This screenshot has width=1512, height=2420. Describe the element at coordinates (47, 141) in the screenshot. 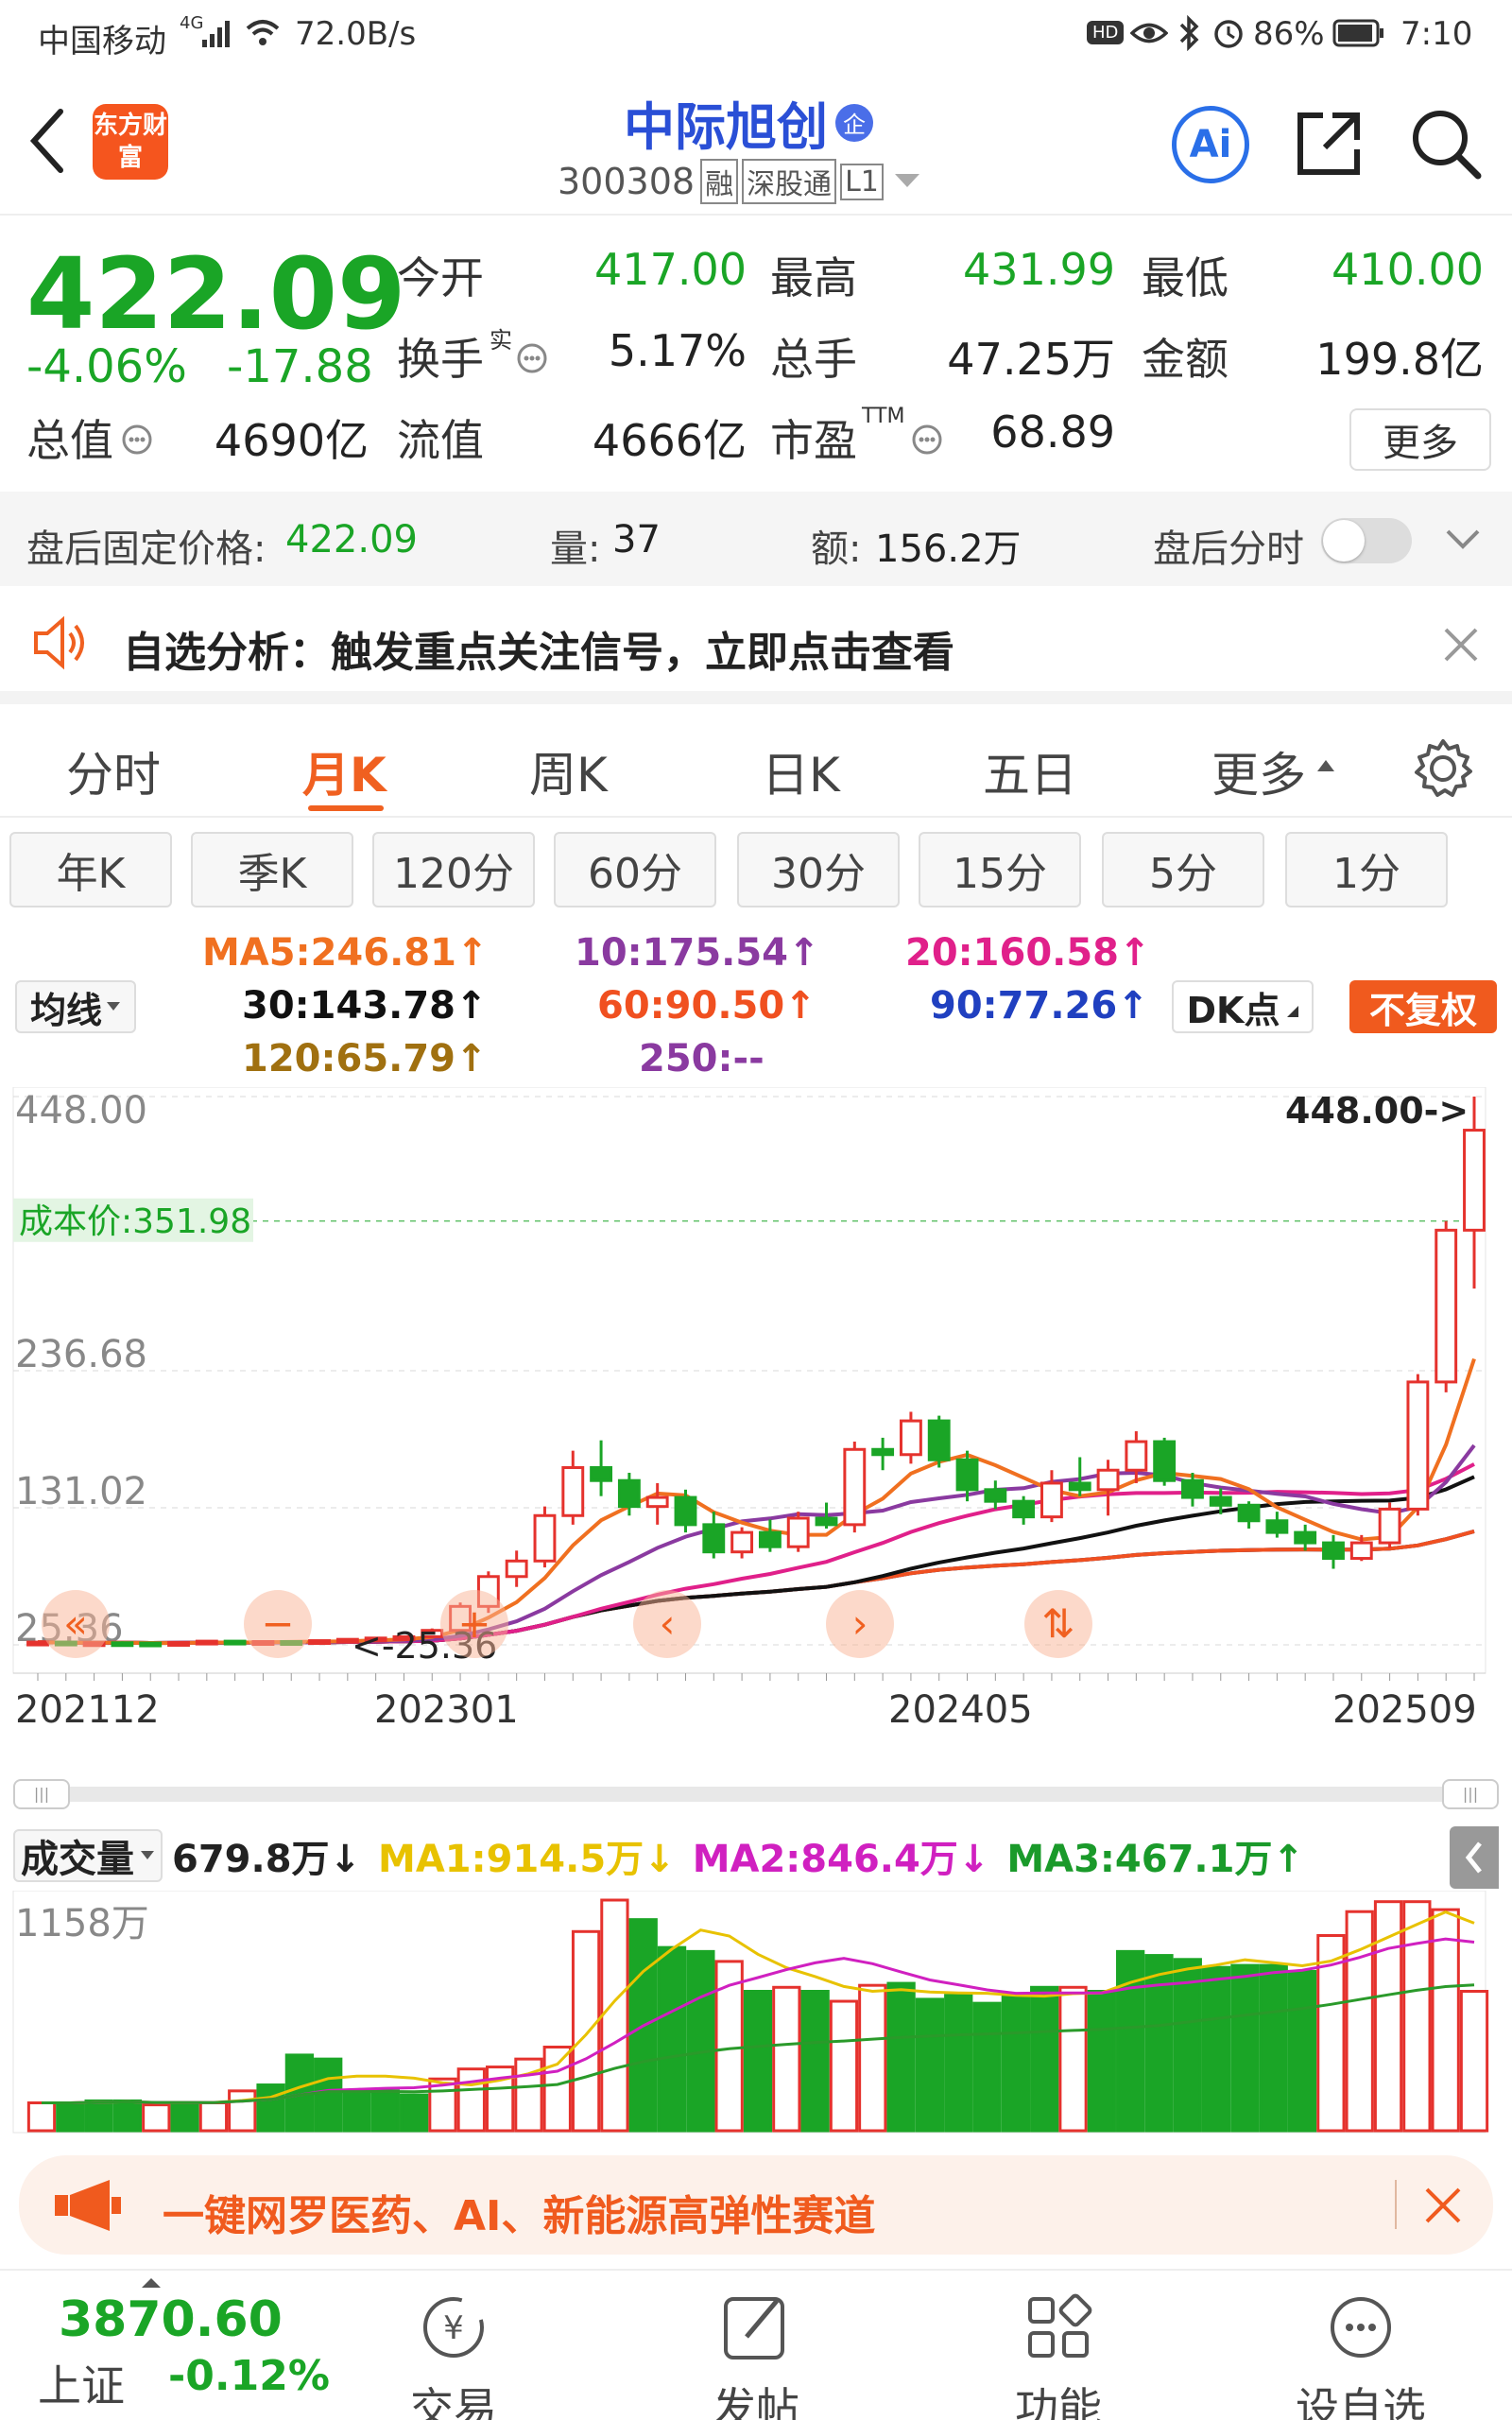

I see `back-arrow-icon` at that location.